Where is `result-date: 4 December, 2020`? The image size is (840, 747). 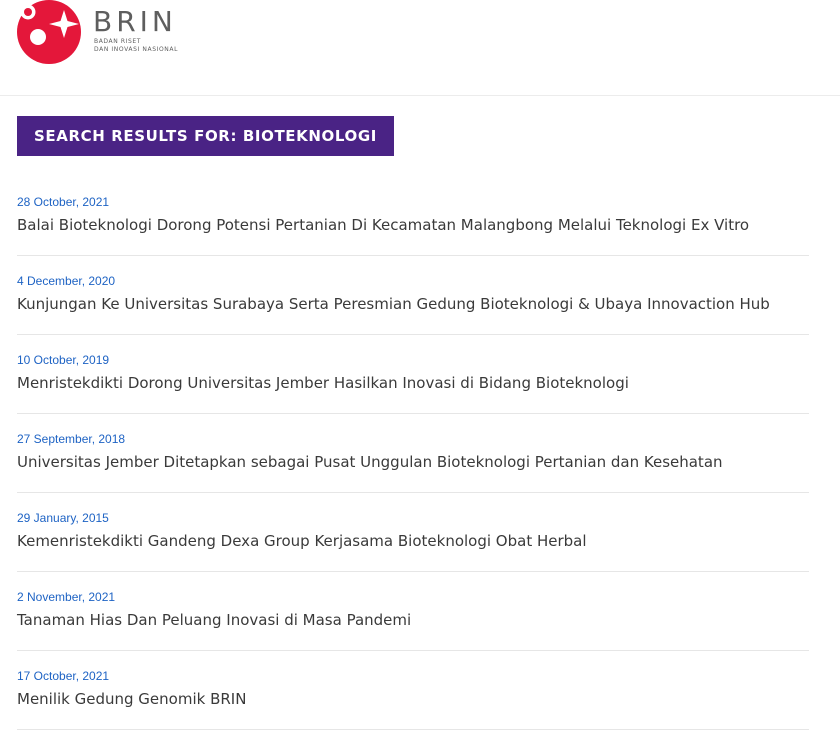 result-date: 4 December, 2020 is located at coordinates (66, 281).